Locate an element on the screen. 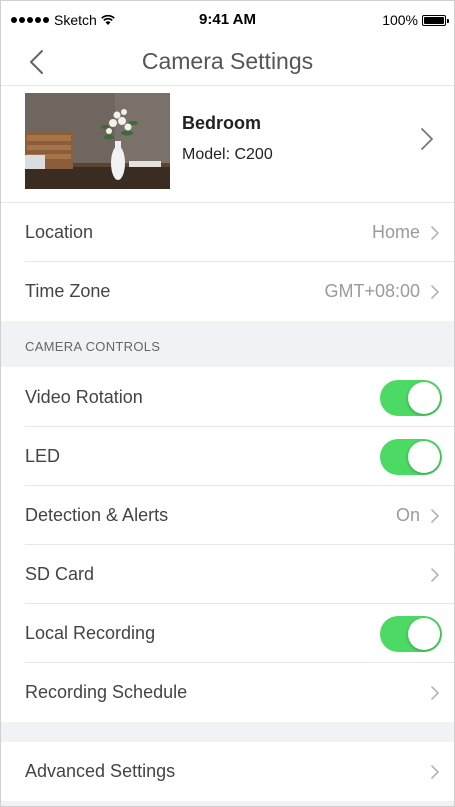  time-zone-row: Time Zone GMT+08:00 is located at coordinates (227, 291).